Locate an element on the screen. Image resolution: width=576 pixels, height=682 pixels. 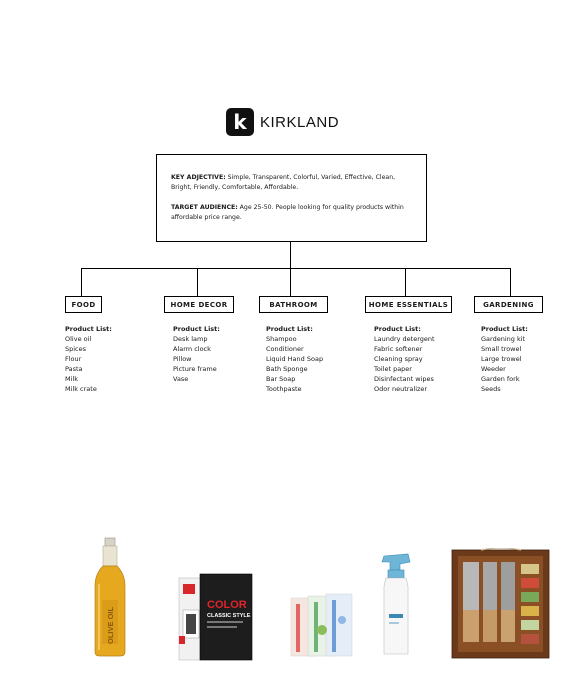
category-gardening: GARDENING is located at coordinates (508, 304).